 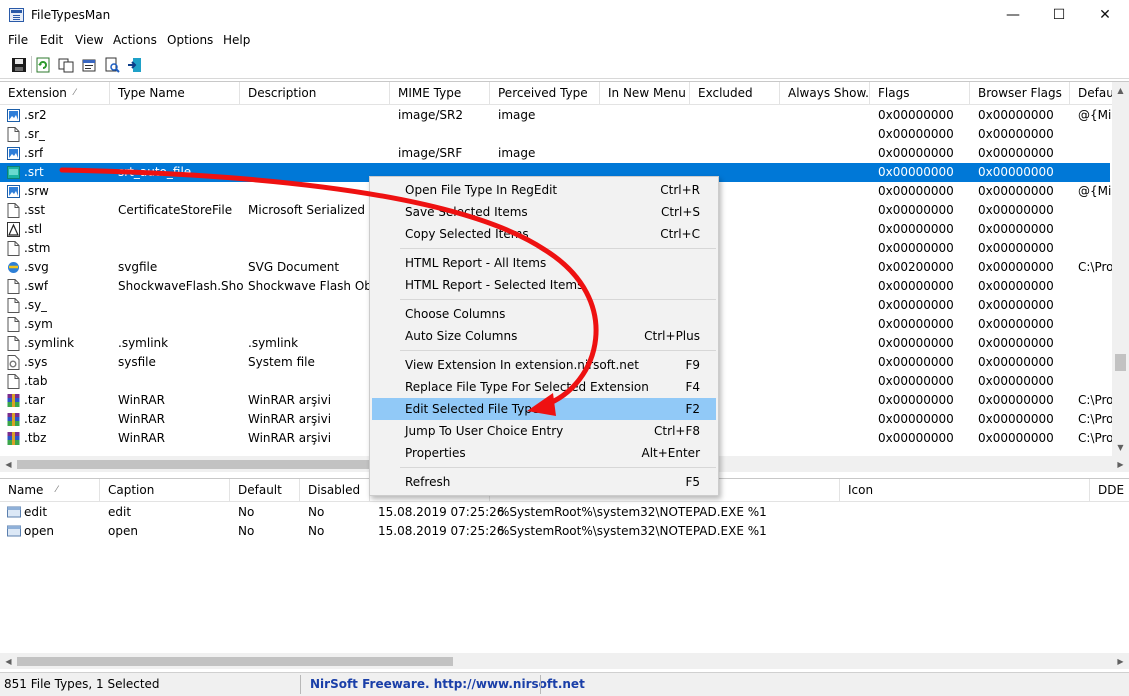 What do you see at coordinates (281, 362) in the screenshot?
I see `cell-description: System file` at bounding box center [281, 362].